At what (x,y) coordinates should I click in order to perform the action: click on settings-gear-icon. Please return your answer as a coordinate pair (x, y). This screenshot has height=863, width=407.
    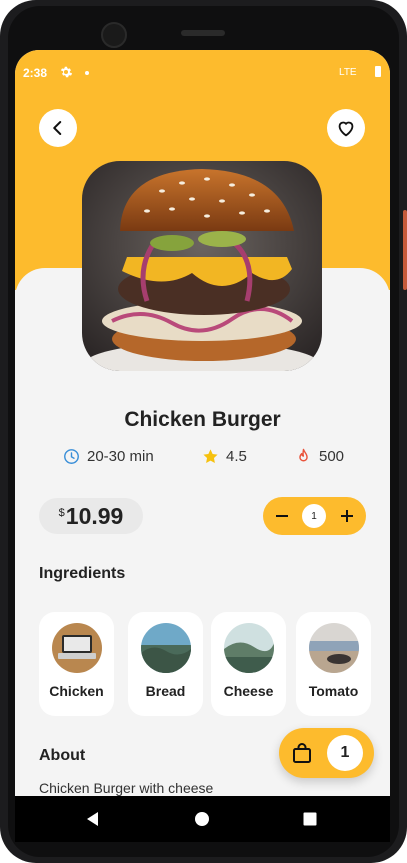
    Looking at the image, I should click on (66, 72).